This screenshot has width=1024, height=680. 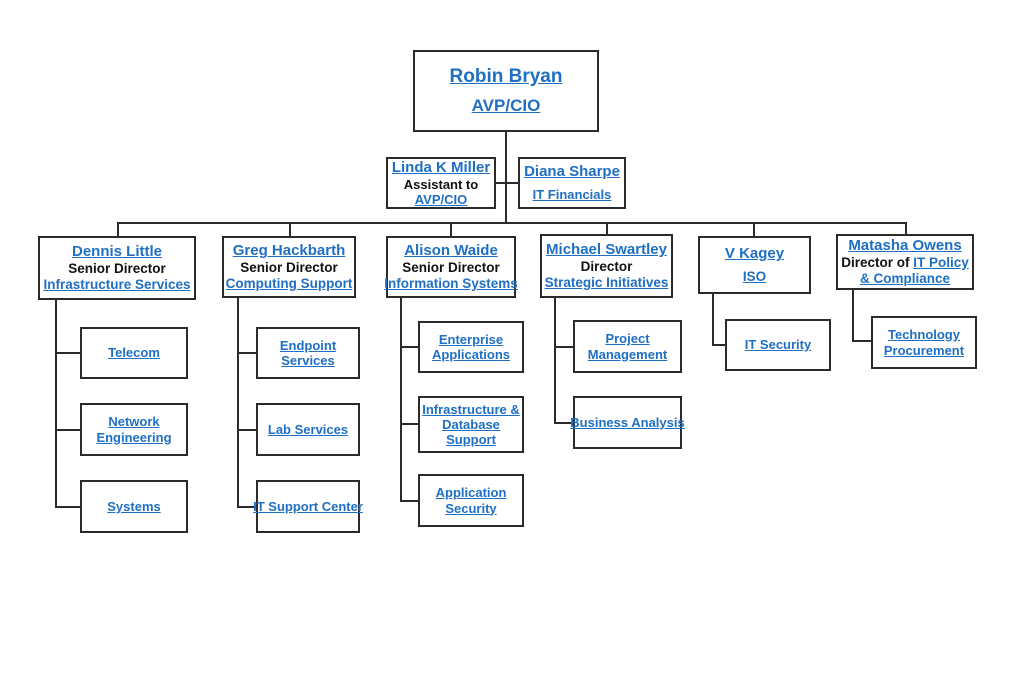 I want to click on node-name: Greg Hackbarth, so click(x=289, y=251).